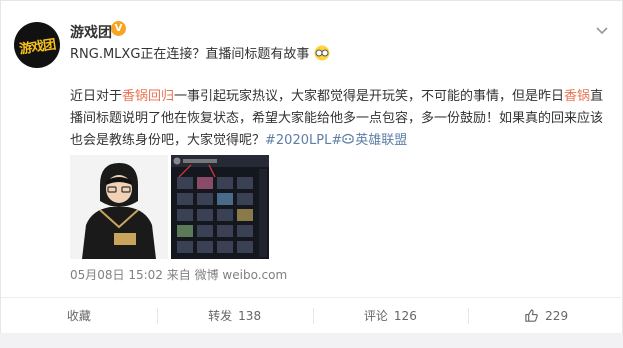 This screenshot has height=348, width=623. What do you see at coordinates (348, 138) in the screenshot?
I see `game-tag-icon` at bounding box center [348, 138].